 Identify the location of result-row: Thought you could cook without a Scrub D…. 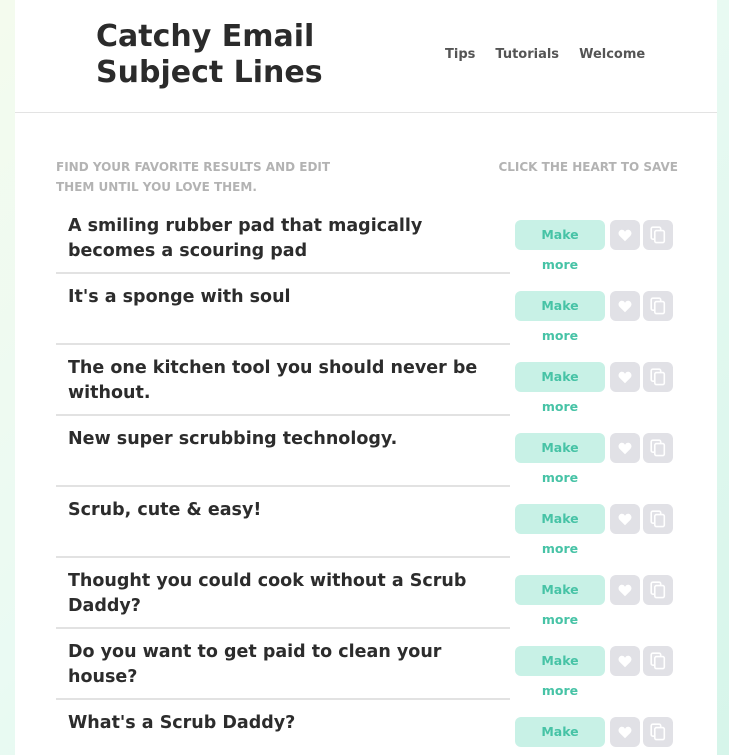
(376, 593).